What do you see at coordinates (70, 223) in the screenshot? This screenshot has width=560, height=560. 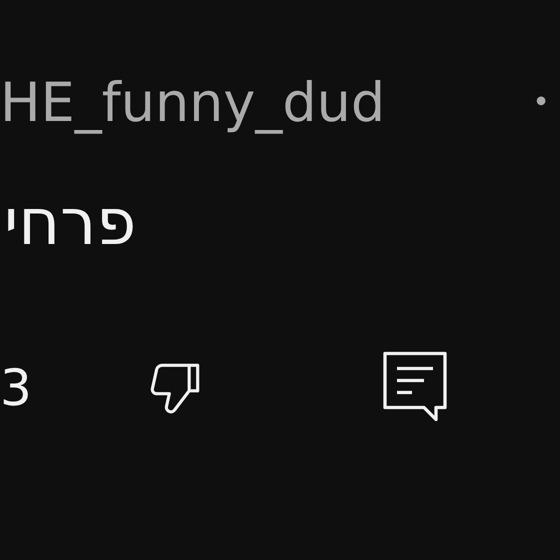 I see `comment-text: פרחי` at bounding box center [70, 223].